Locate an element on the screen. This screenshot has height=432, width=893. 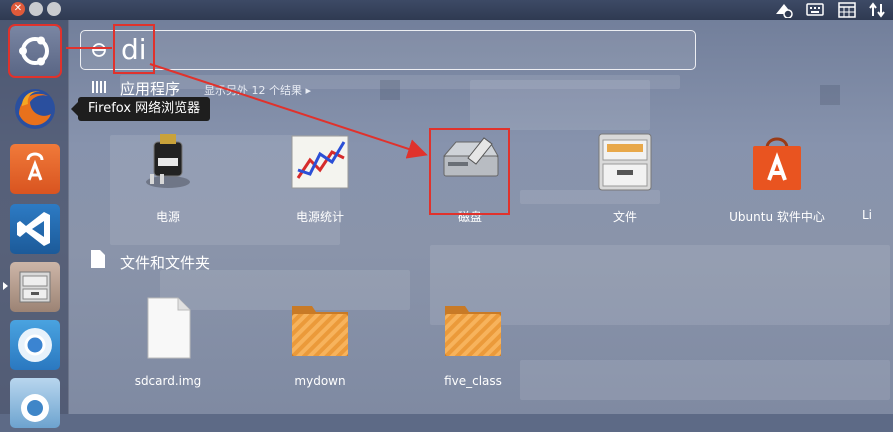
power-plug-icon is located at coordinates (168, 161).